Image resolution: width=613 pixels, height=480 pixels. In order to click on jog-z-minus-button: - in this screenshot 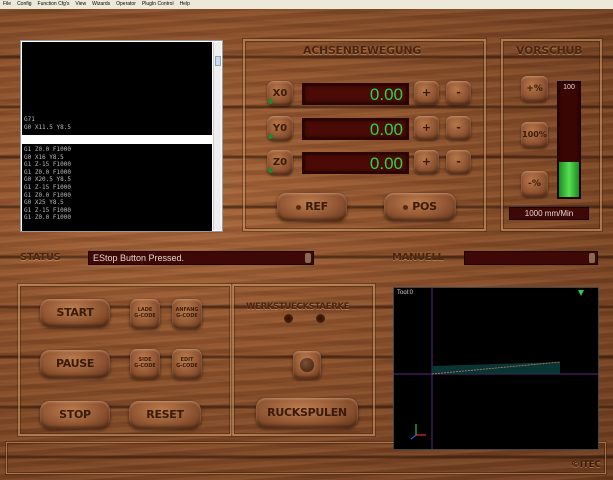, I will do `click(458, 162)`.